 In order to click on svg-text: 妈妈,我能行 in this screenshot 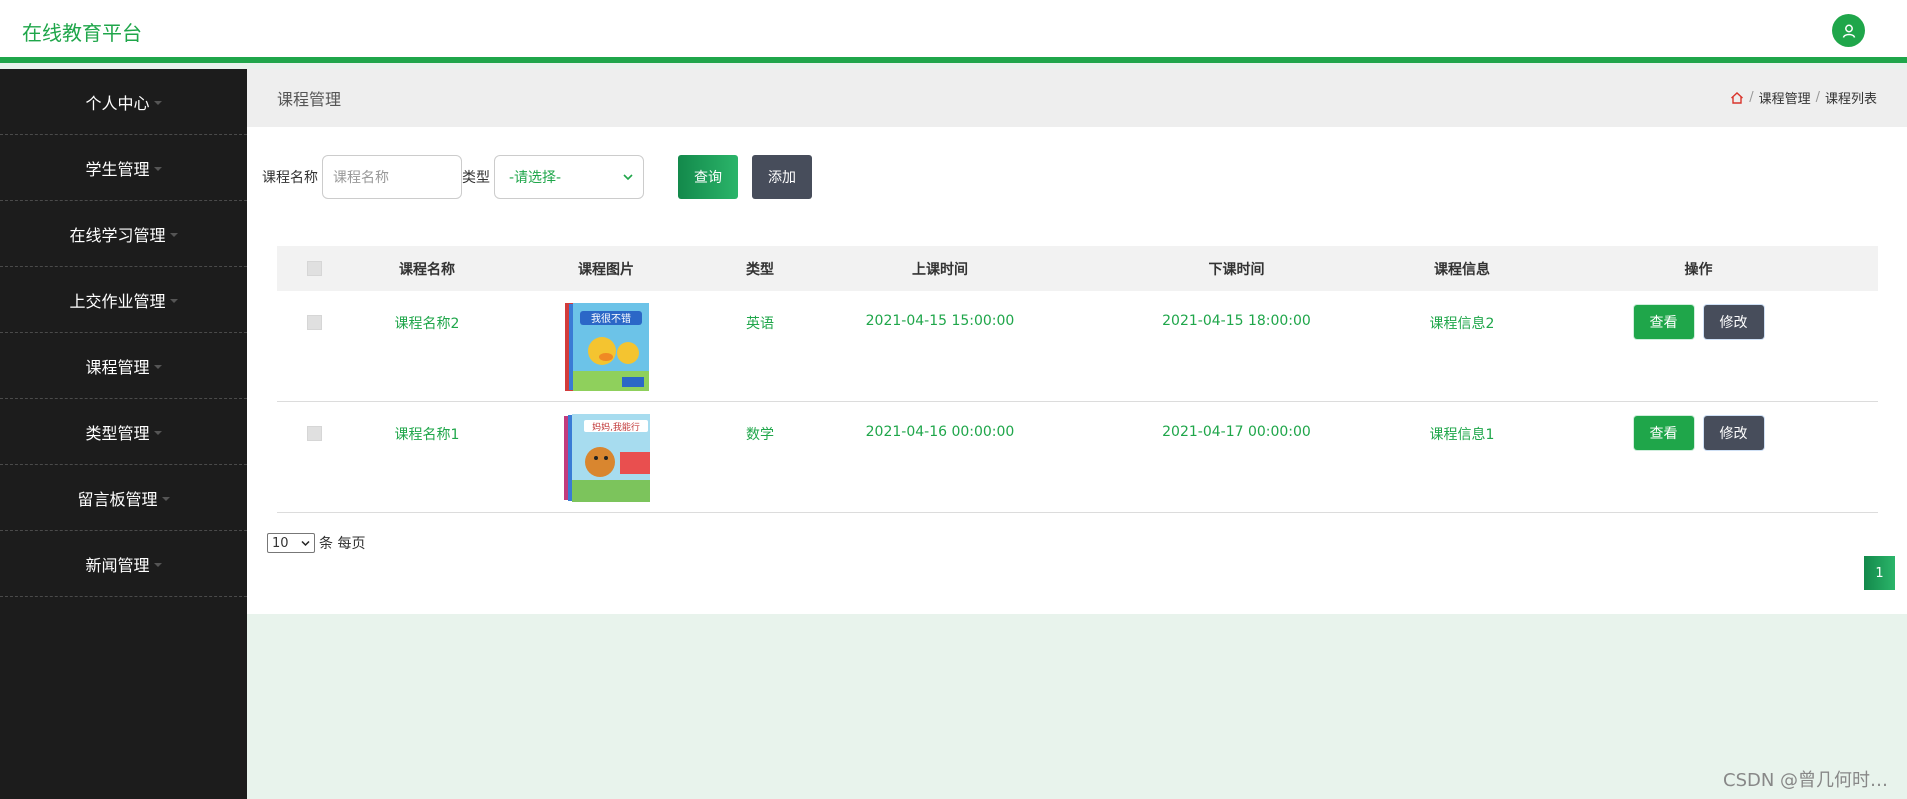, I will do `click(616, 427)`.